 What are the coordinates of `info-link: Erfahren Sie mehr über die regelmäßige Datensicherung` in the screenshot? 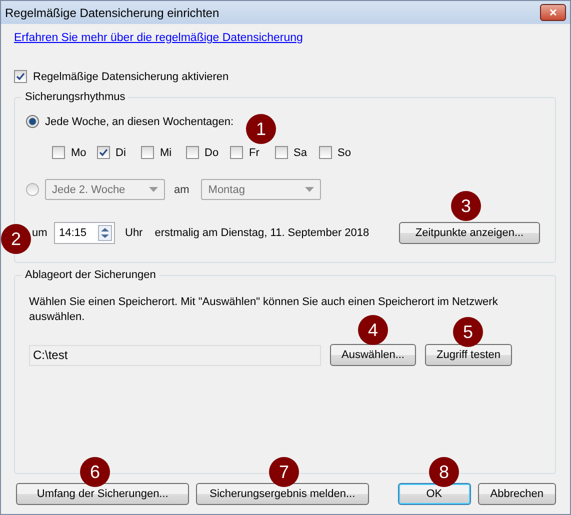 It's located at (158, 38).